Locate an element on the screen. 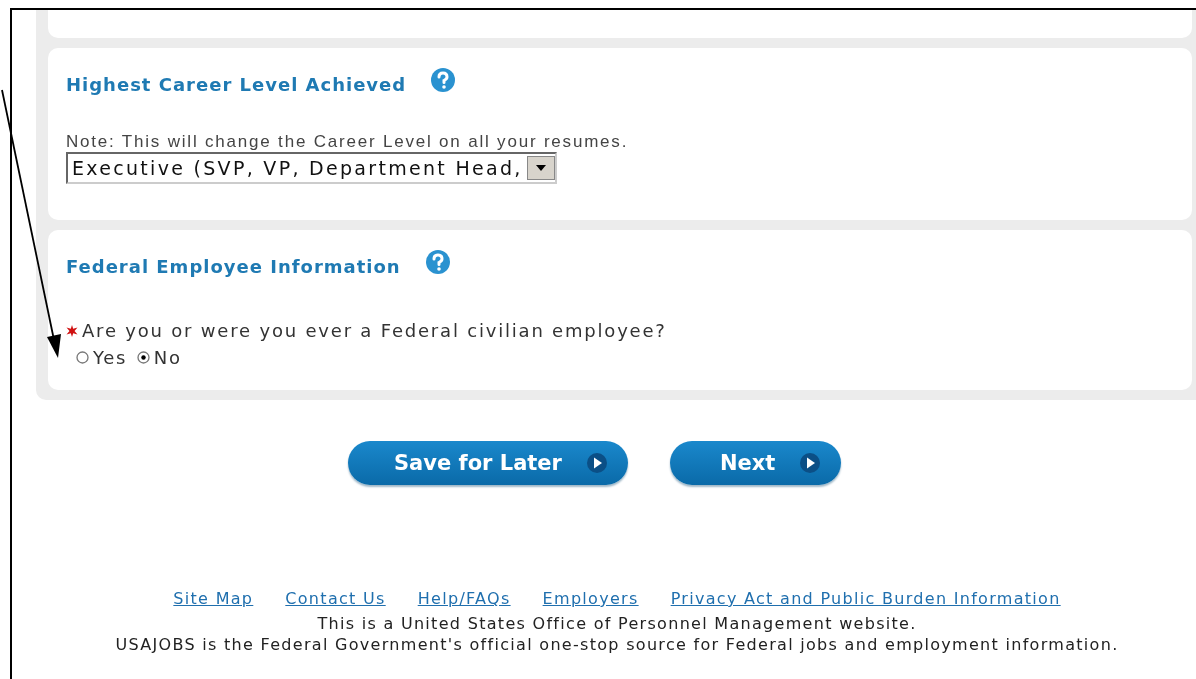 The height and width of the screenshot is (679, 1196). radio-option: No is located at coordinates (159, 357).